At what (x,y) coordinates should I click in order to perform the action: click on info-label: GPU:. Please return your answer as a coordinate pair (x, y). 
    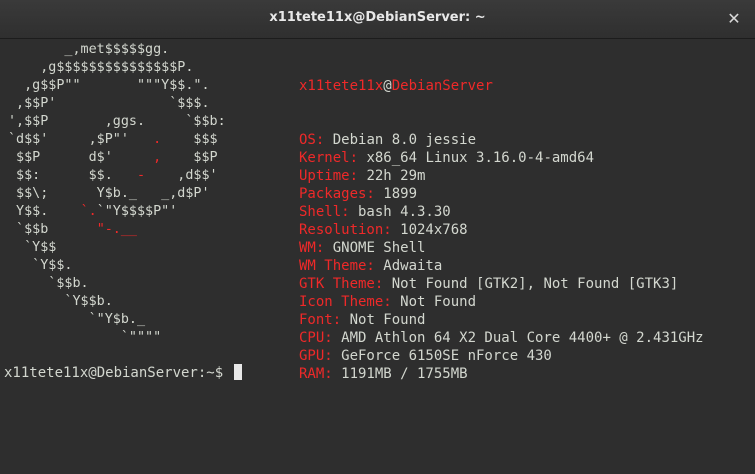
    Looking at the image, I should click on (316, 356).